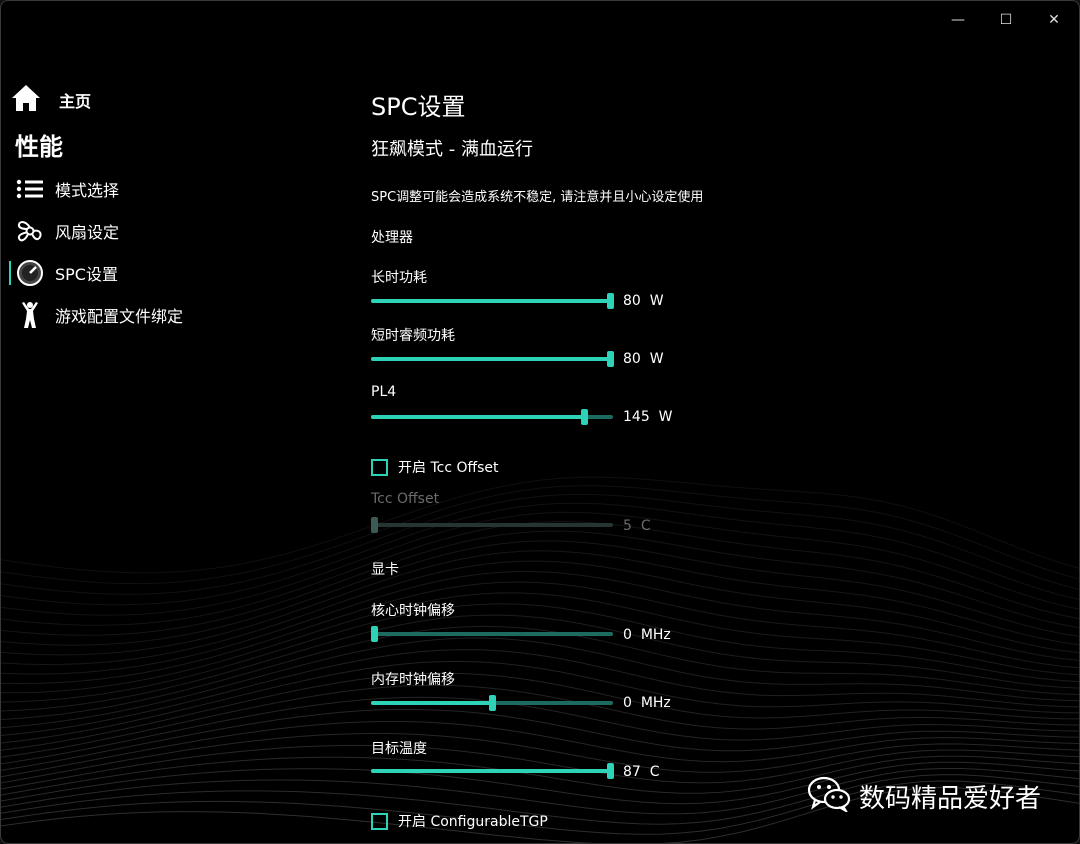 This screenshot has width=1080, height=844. I want to click on long-power-slider, so click(492, 301).